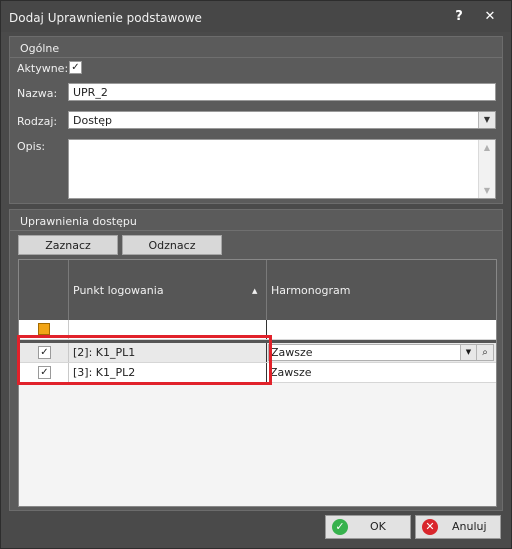  Describe the element at coordinates (340, 527) in the screenshot. I see `check-circle-icon: ✓` at that location.